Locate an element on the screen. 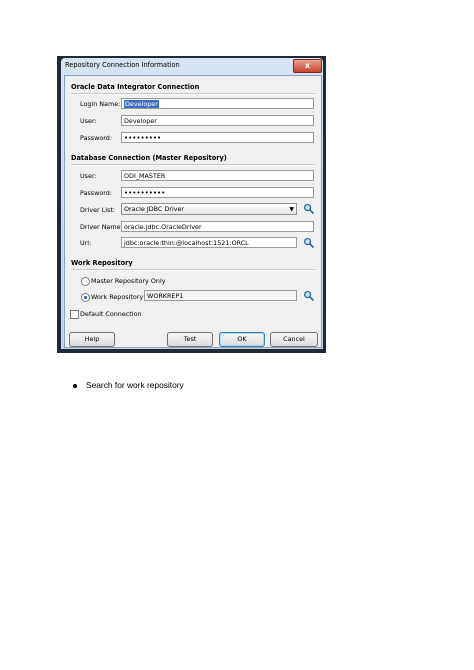 Image resolution: width=474 pixels, height=670 pixels. work-repository-field: WORKREP1 is located at coordinates (220, 295).